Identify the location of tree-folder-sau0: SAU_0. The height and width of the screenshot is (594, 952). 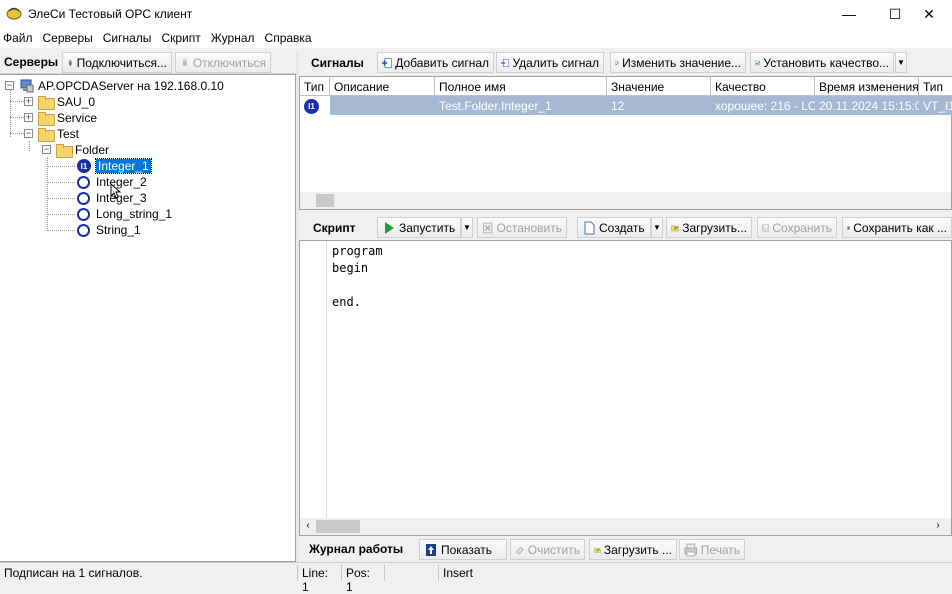
(66, 102).